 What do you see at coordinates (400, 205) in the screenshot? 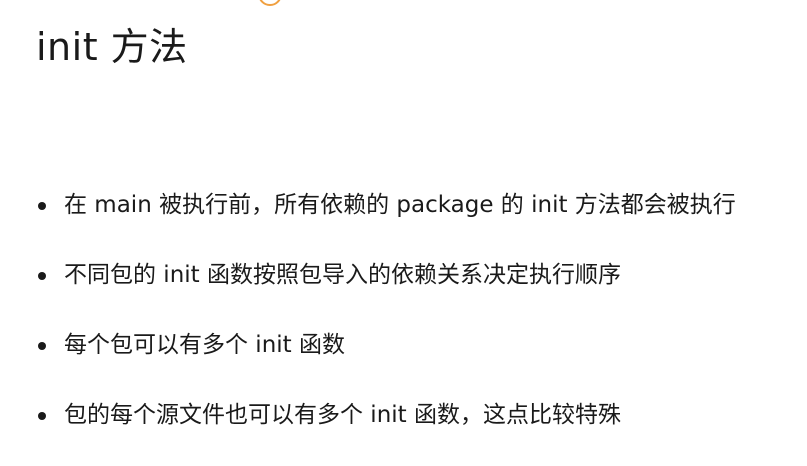
I see `bullet-text: 在 main 被执行前，所有依赖的 package 的 init 方法都会被执行` at bounding box center [400, 205].